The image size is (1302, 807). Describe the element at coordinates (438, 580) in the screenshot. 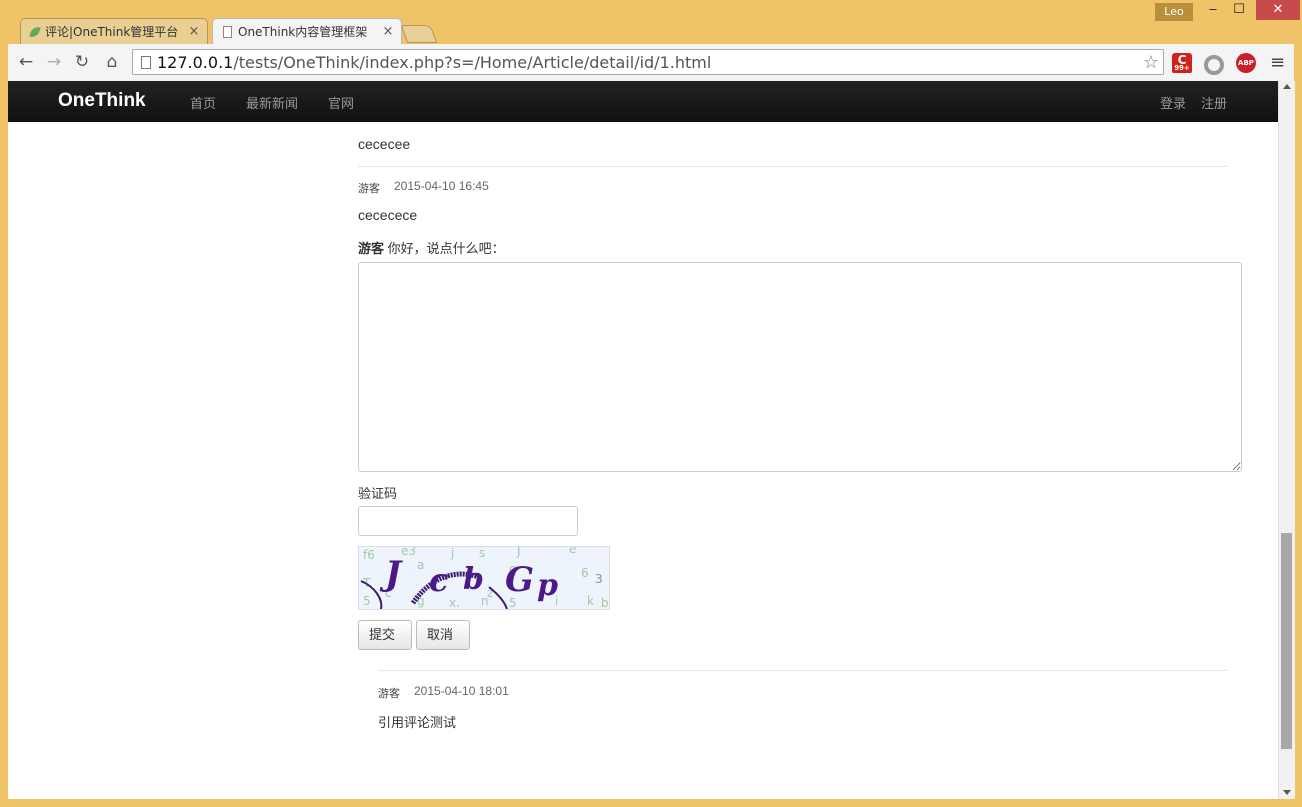

I see `svg-text: c` at that location.